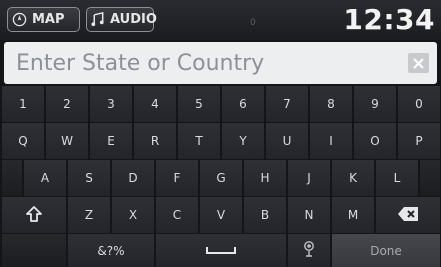 The height and width of the screenshot is (267, 441). Describe the element at coordinates (375, 104) in the screenshot. I see `key-9: 9` at that location.